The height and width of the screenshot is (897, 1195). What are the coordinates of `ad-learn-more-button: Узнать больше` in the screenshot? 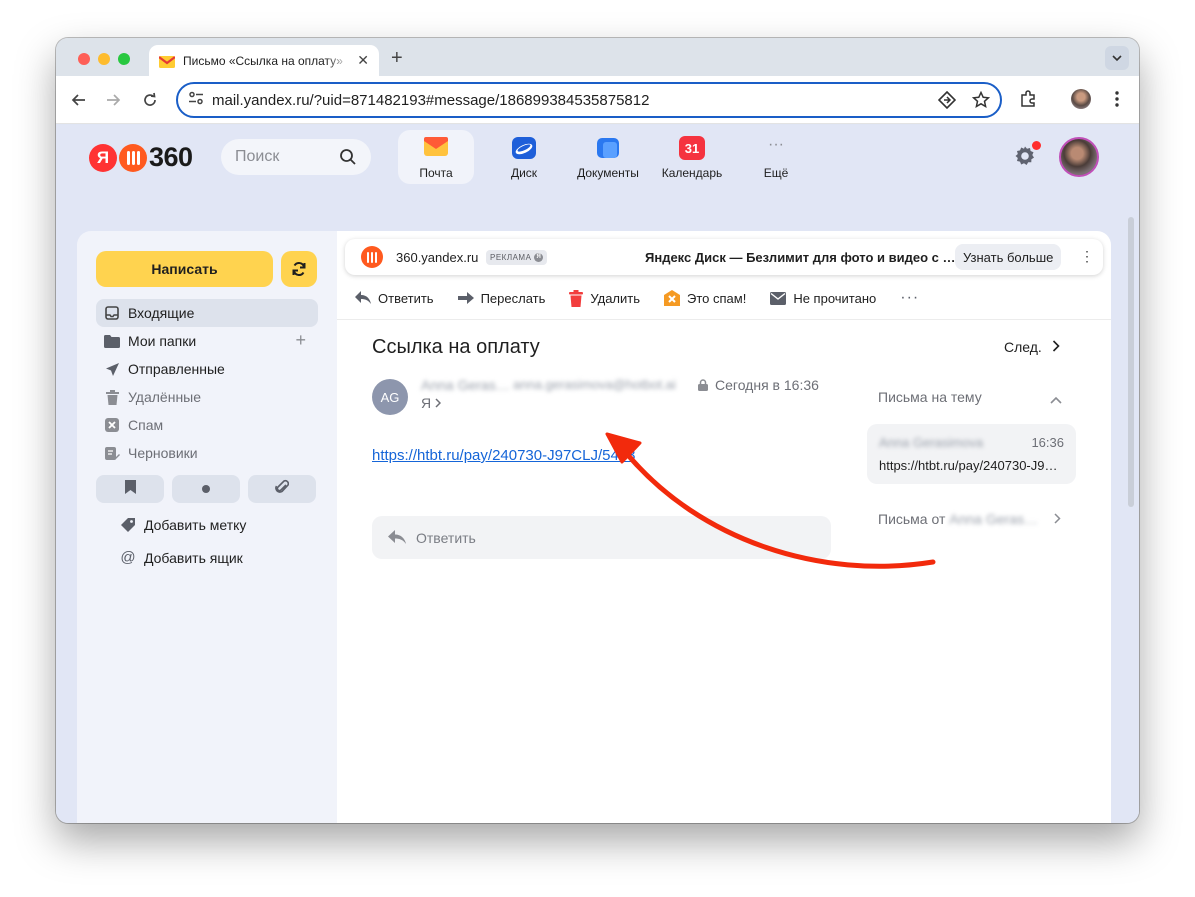 It's located at (1008, 257).